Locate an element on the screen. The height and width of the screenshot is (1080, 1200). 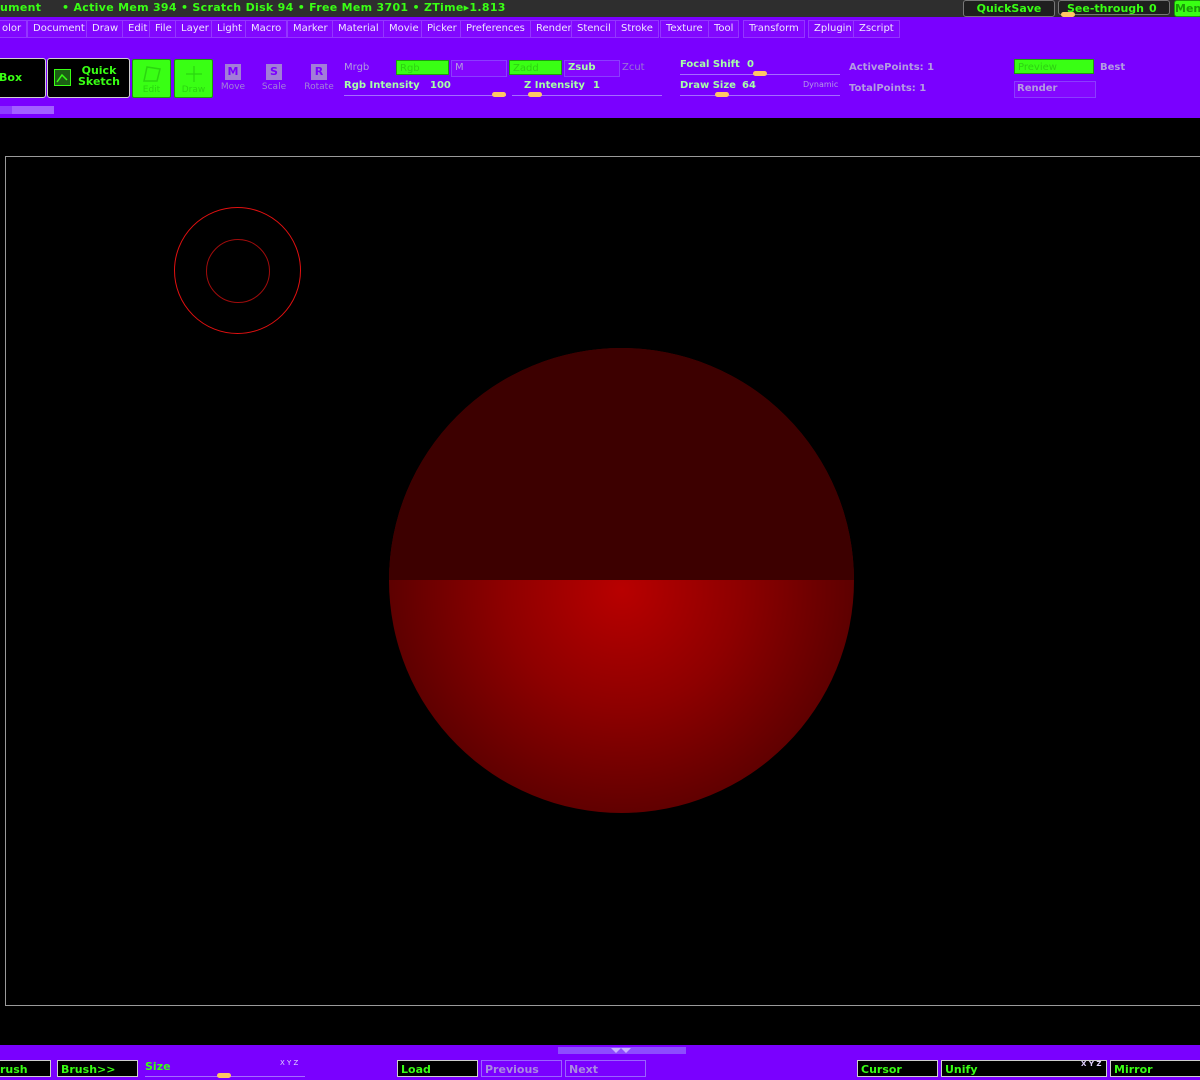
load-button: Load is located at coordinates (437, 1068).